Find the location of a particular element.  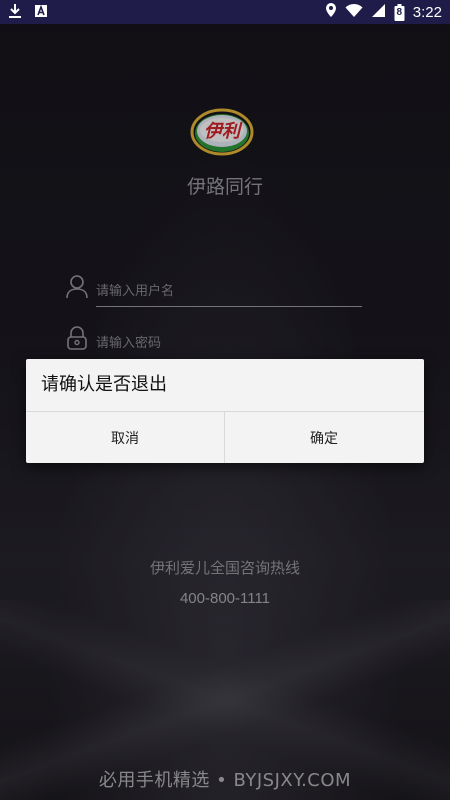

wifi-icon is located at coordinates (354, 12).